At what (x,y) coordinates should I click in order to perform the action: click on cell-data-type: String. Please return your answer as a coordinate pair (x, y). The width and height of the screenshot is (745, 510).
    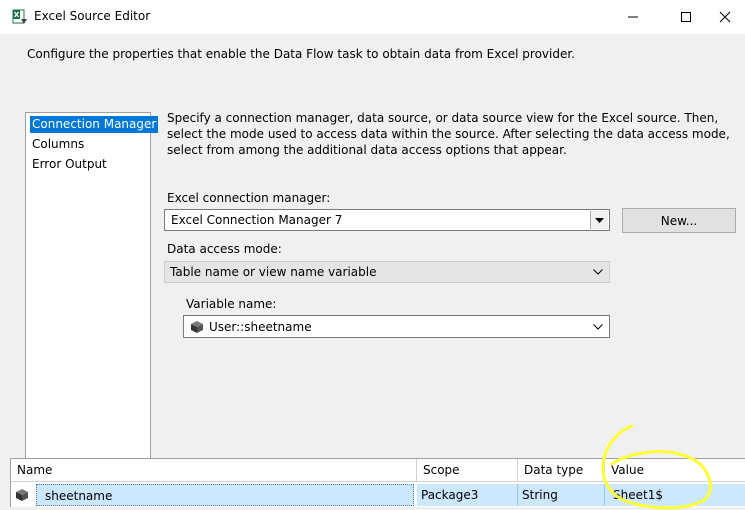
    Looking at the image, I should click on (561, 495).